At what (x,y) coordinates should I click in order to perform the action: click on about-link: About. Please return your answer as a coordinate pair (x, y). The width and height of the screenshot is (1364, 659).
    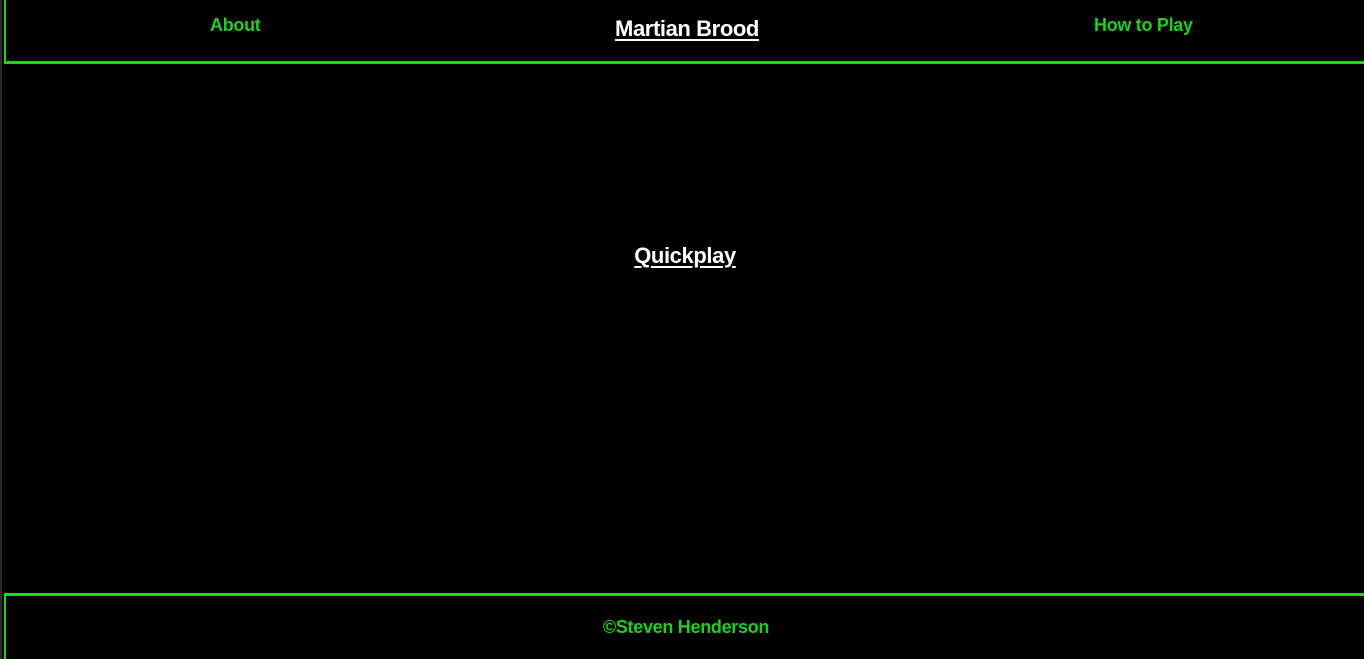
    Looking at the image, I should click on (235, 25).